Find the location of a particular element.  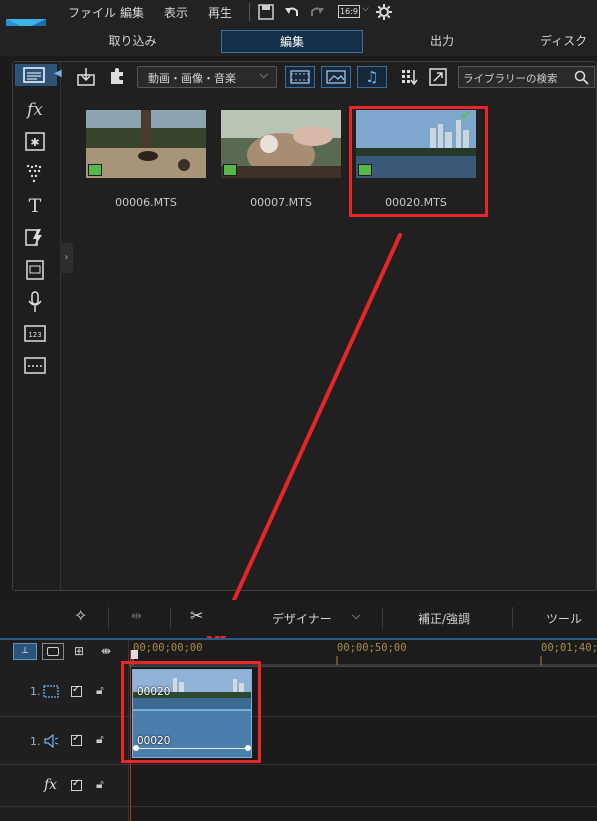

timecode-label: 00;00;50;00 is located at coordinates (372, 648).